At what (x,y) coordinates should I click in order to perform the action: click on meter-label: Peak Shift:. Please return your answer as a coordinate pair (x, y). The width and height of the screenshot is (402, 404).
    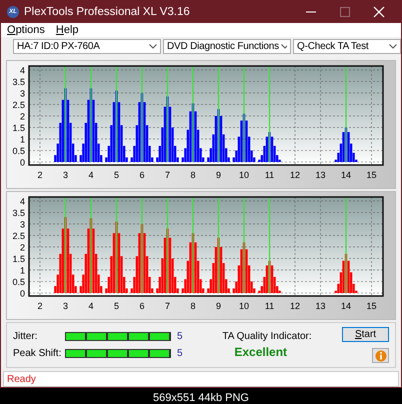
    Looking at the image, I should click on (37, 353).